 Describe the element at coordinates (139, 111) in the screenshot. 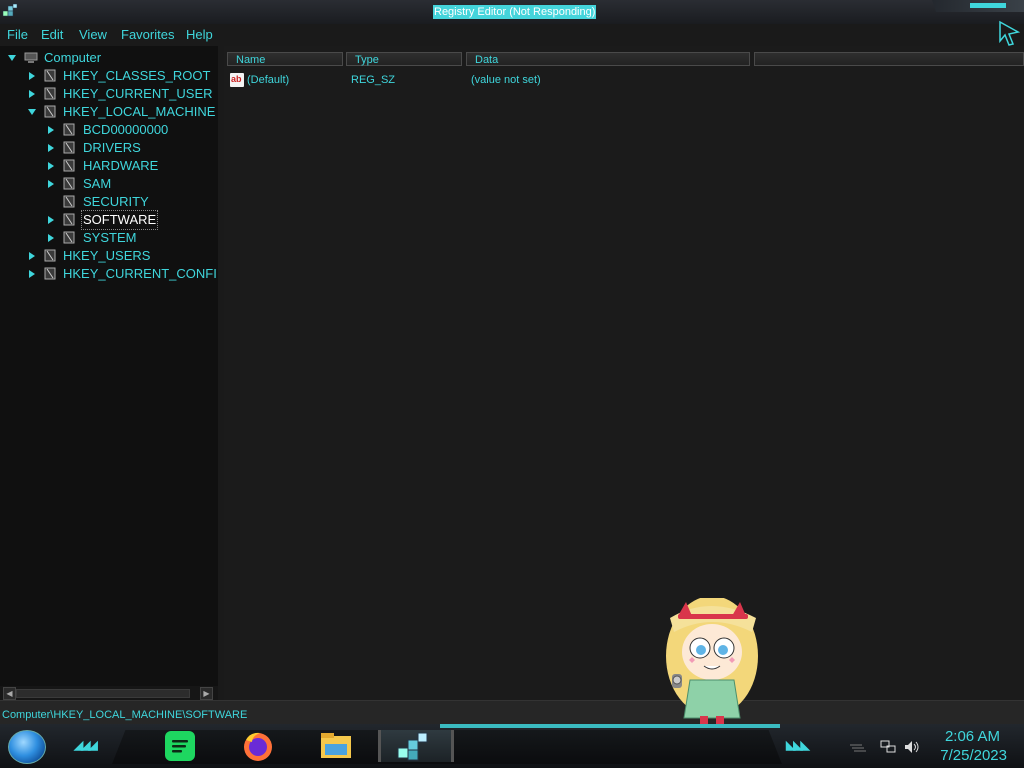

I see `tree-label-hkey-local-machine: HKEY_LOCAL_MACHINE` at that location.